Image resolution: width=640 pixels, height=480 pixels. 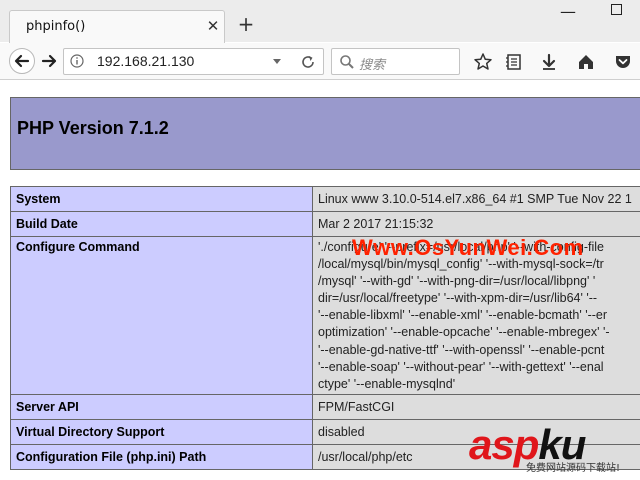 I want to click on row-value-cell: FPM/FastCGI, so click(x=476, y=406).